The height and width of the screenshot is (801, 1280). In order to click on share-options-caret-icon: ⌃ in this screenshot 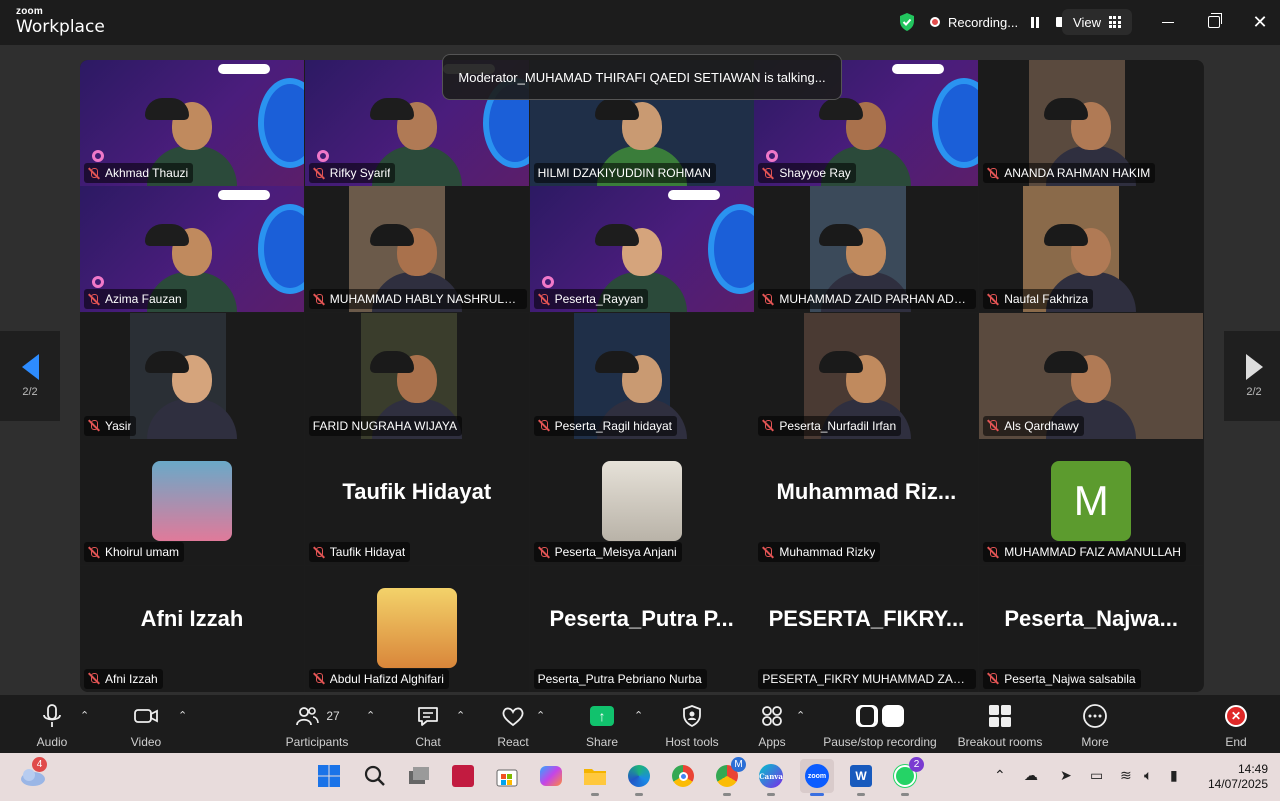, I will do `click(638, 715)`.